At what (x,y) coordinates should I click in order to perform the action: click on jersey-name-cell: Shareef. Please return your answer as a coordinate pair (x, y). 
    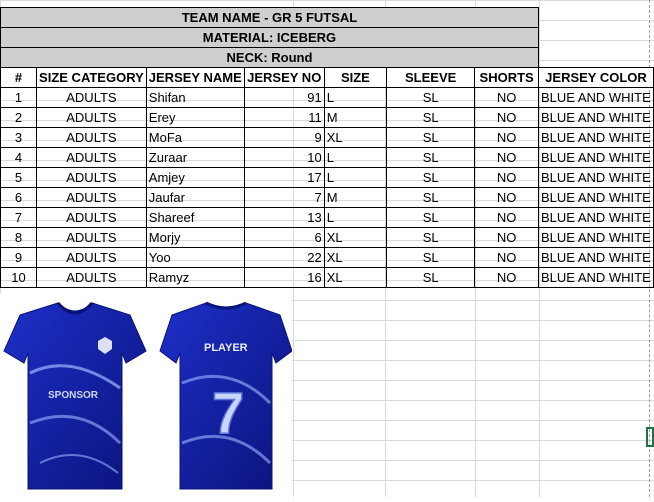
    Looking at the image, I should click on (195, 217).